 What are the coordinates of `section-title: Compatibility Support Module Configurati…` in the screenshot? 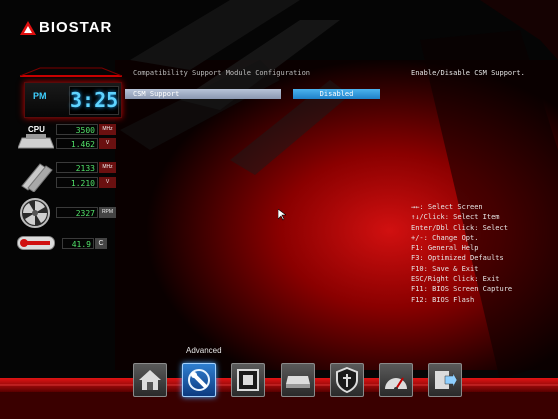 It's located at (222, 73).